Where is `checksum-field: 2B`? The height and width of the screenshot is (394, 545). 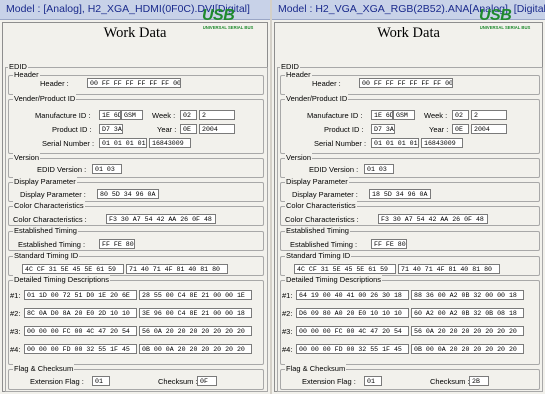 checksum-field: 2B is located at coordinates (479, 381).